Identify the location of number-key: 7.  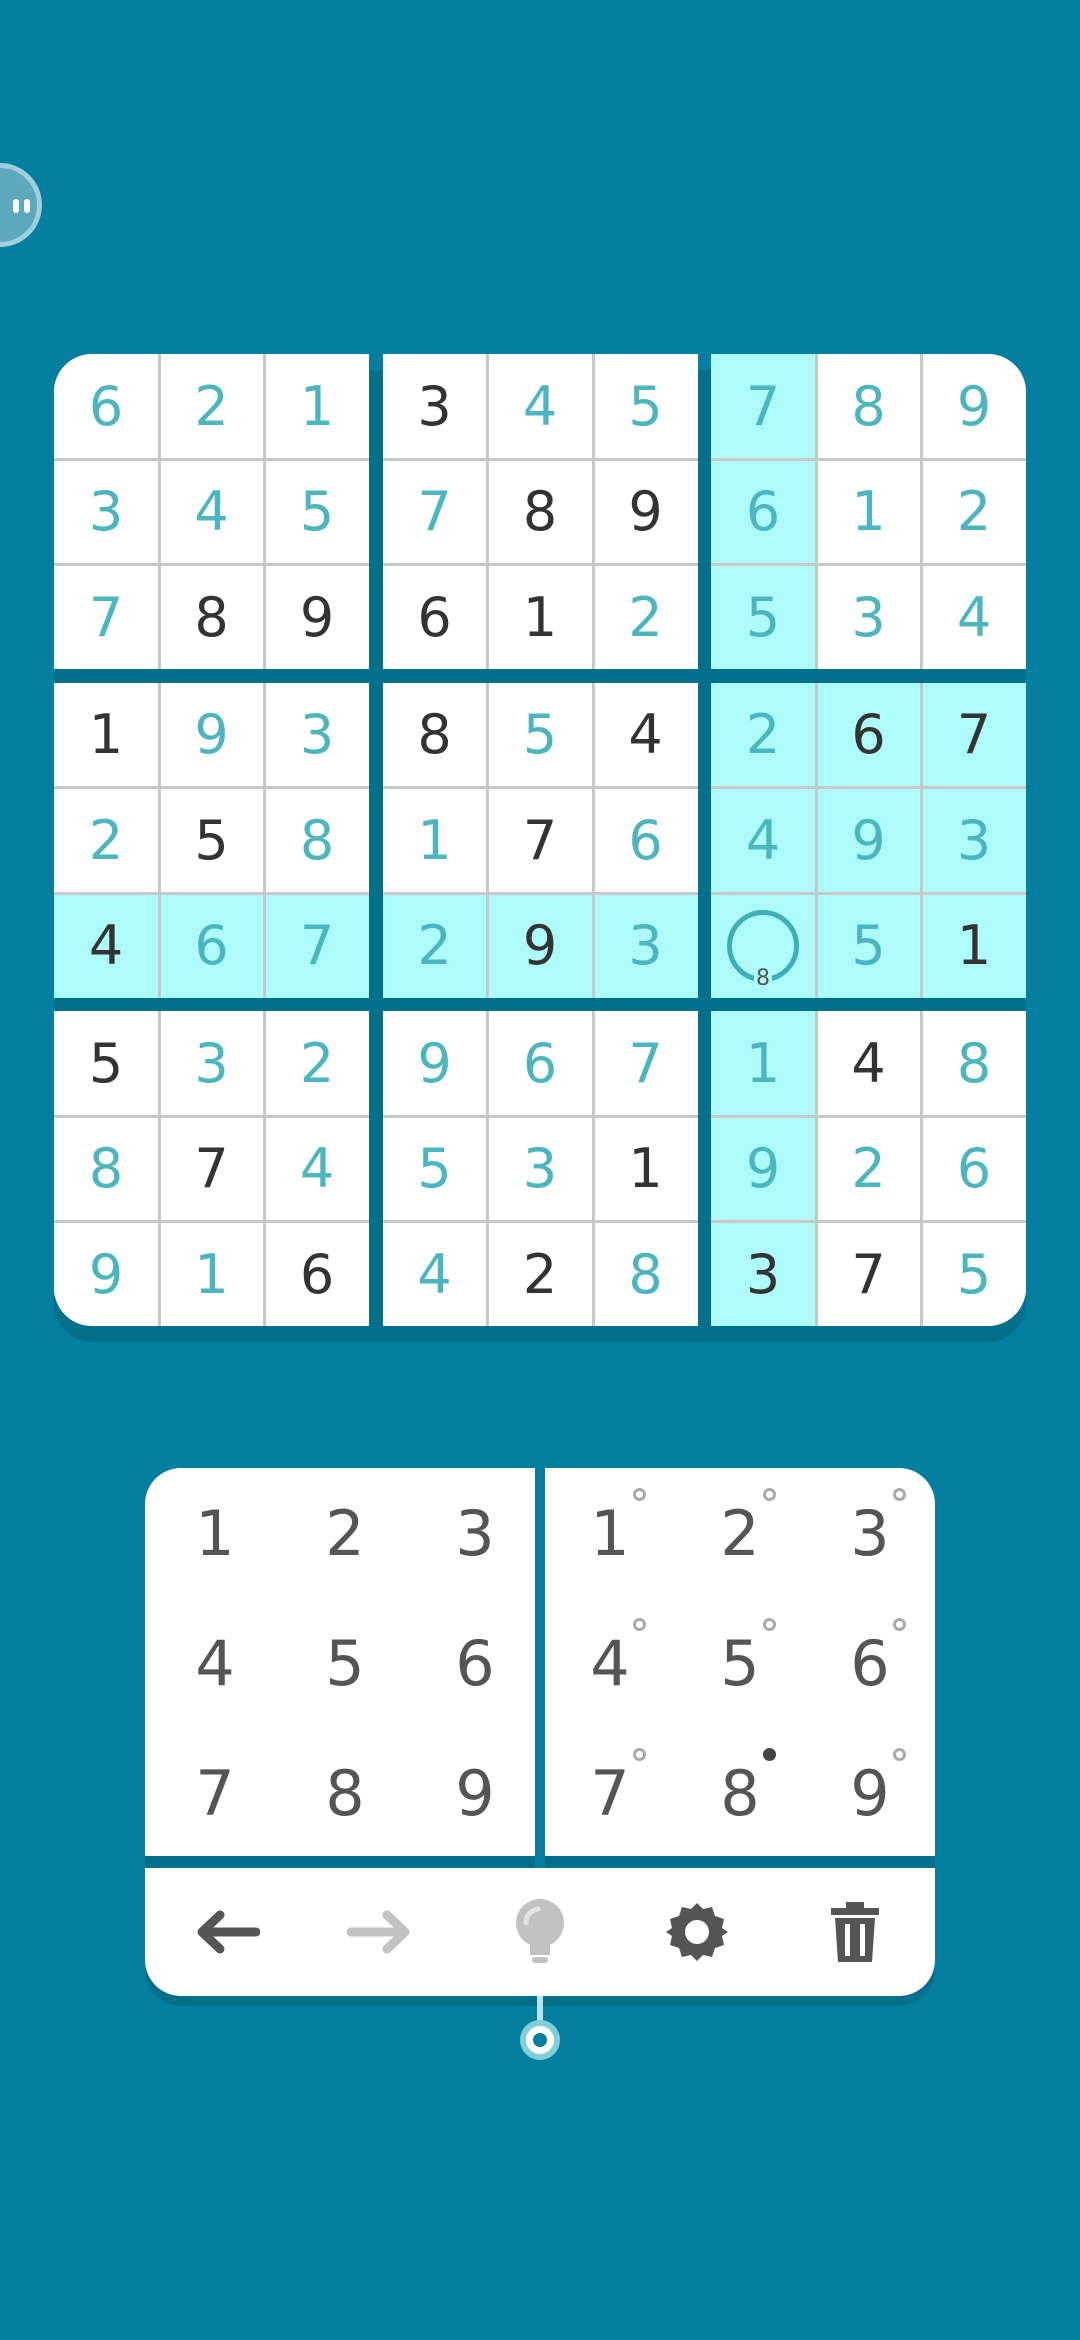
(215, 1793).